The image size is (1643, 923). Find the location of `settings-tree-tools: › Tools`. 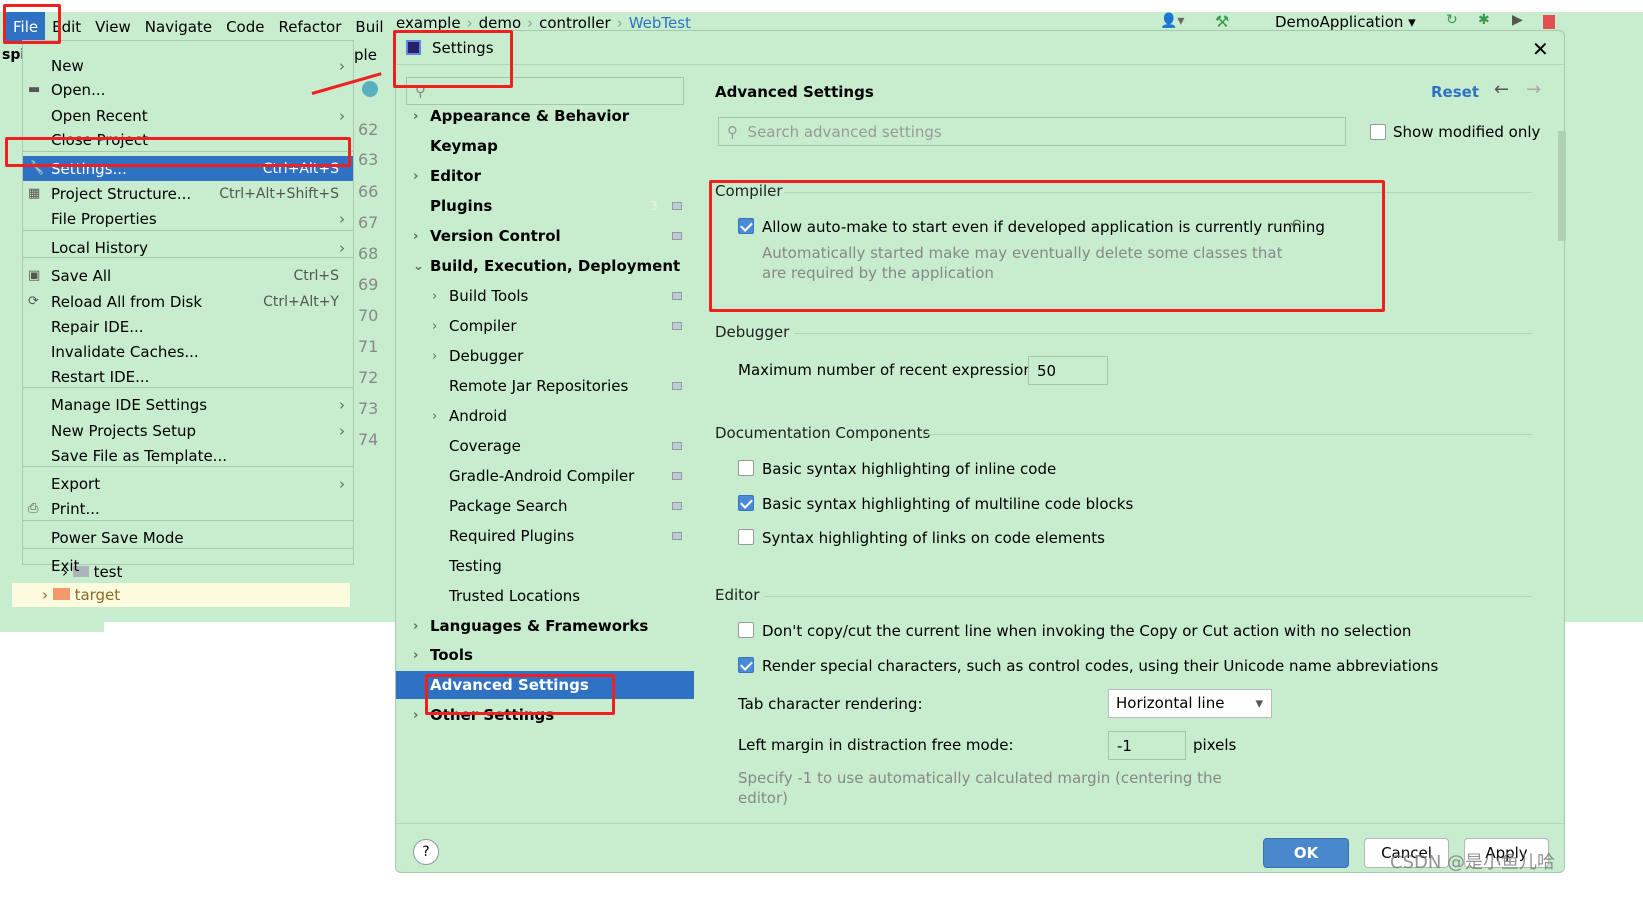

settings-tree-tools: › Tools is located at coordinates (545, 655).